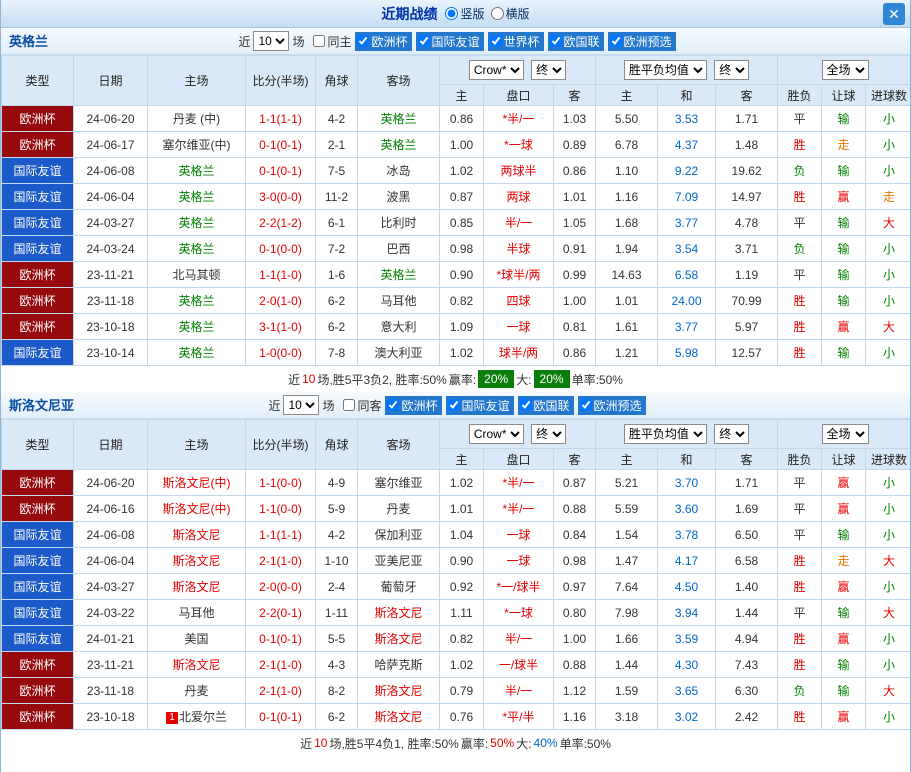 The width and height of the screenshot is (911, 772). What do you see at coordinates (37, 534) in the screenshot?
I see `competition-cell: 国际友谊` at bounding box center [37, 534].